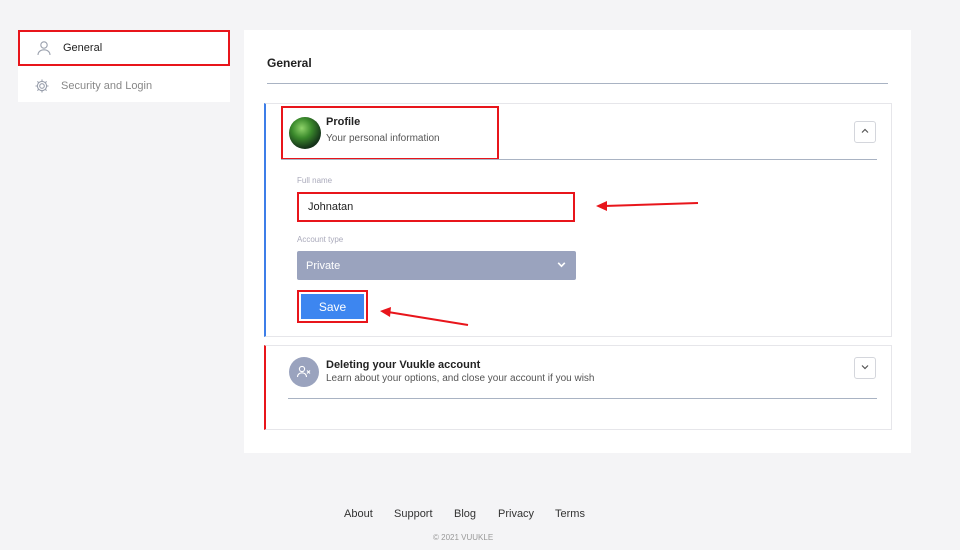  I want to click on footer-link-terms: Terms, so click(570, 514).